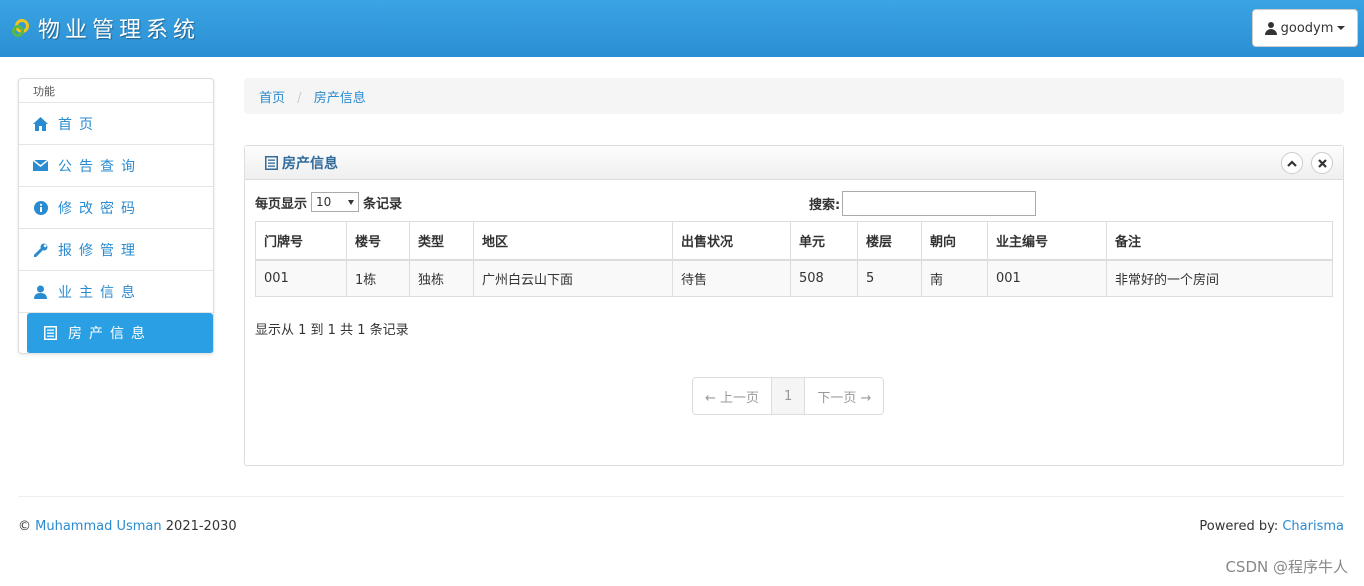 This screenshot has height=586, width=1364. What do you see at coordinates (441, 278) in the screenshot?
I see `table-cell: 独栋` at bounding box center [441, 278].